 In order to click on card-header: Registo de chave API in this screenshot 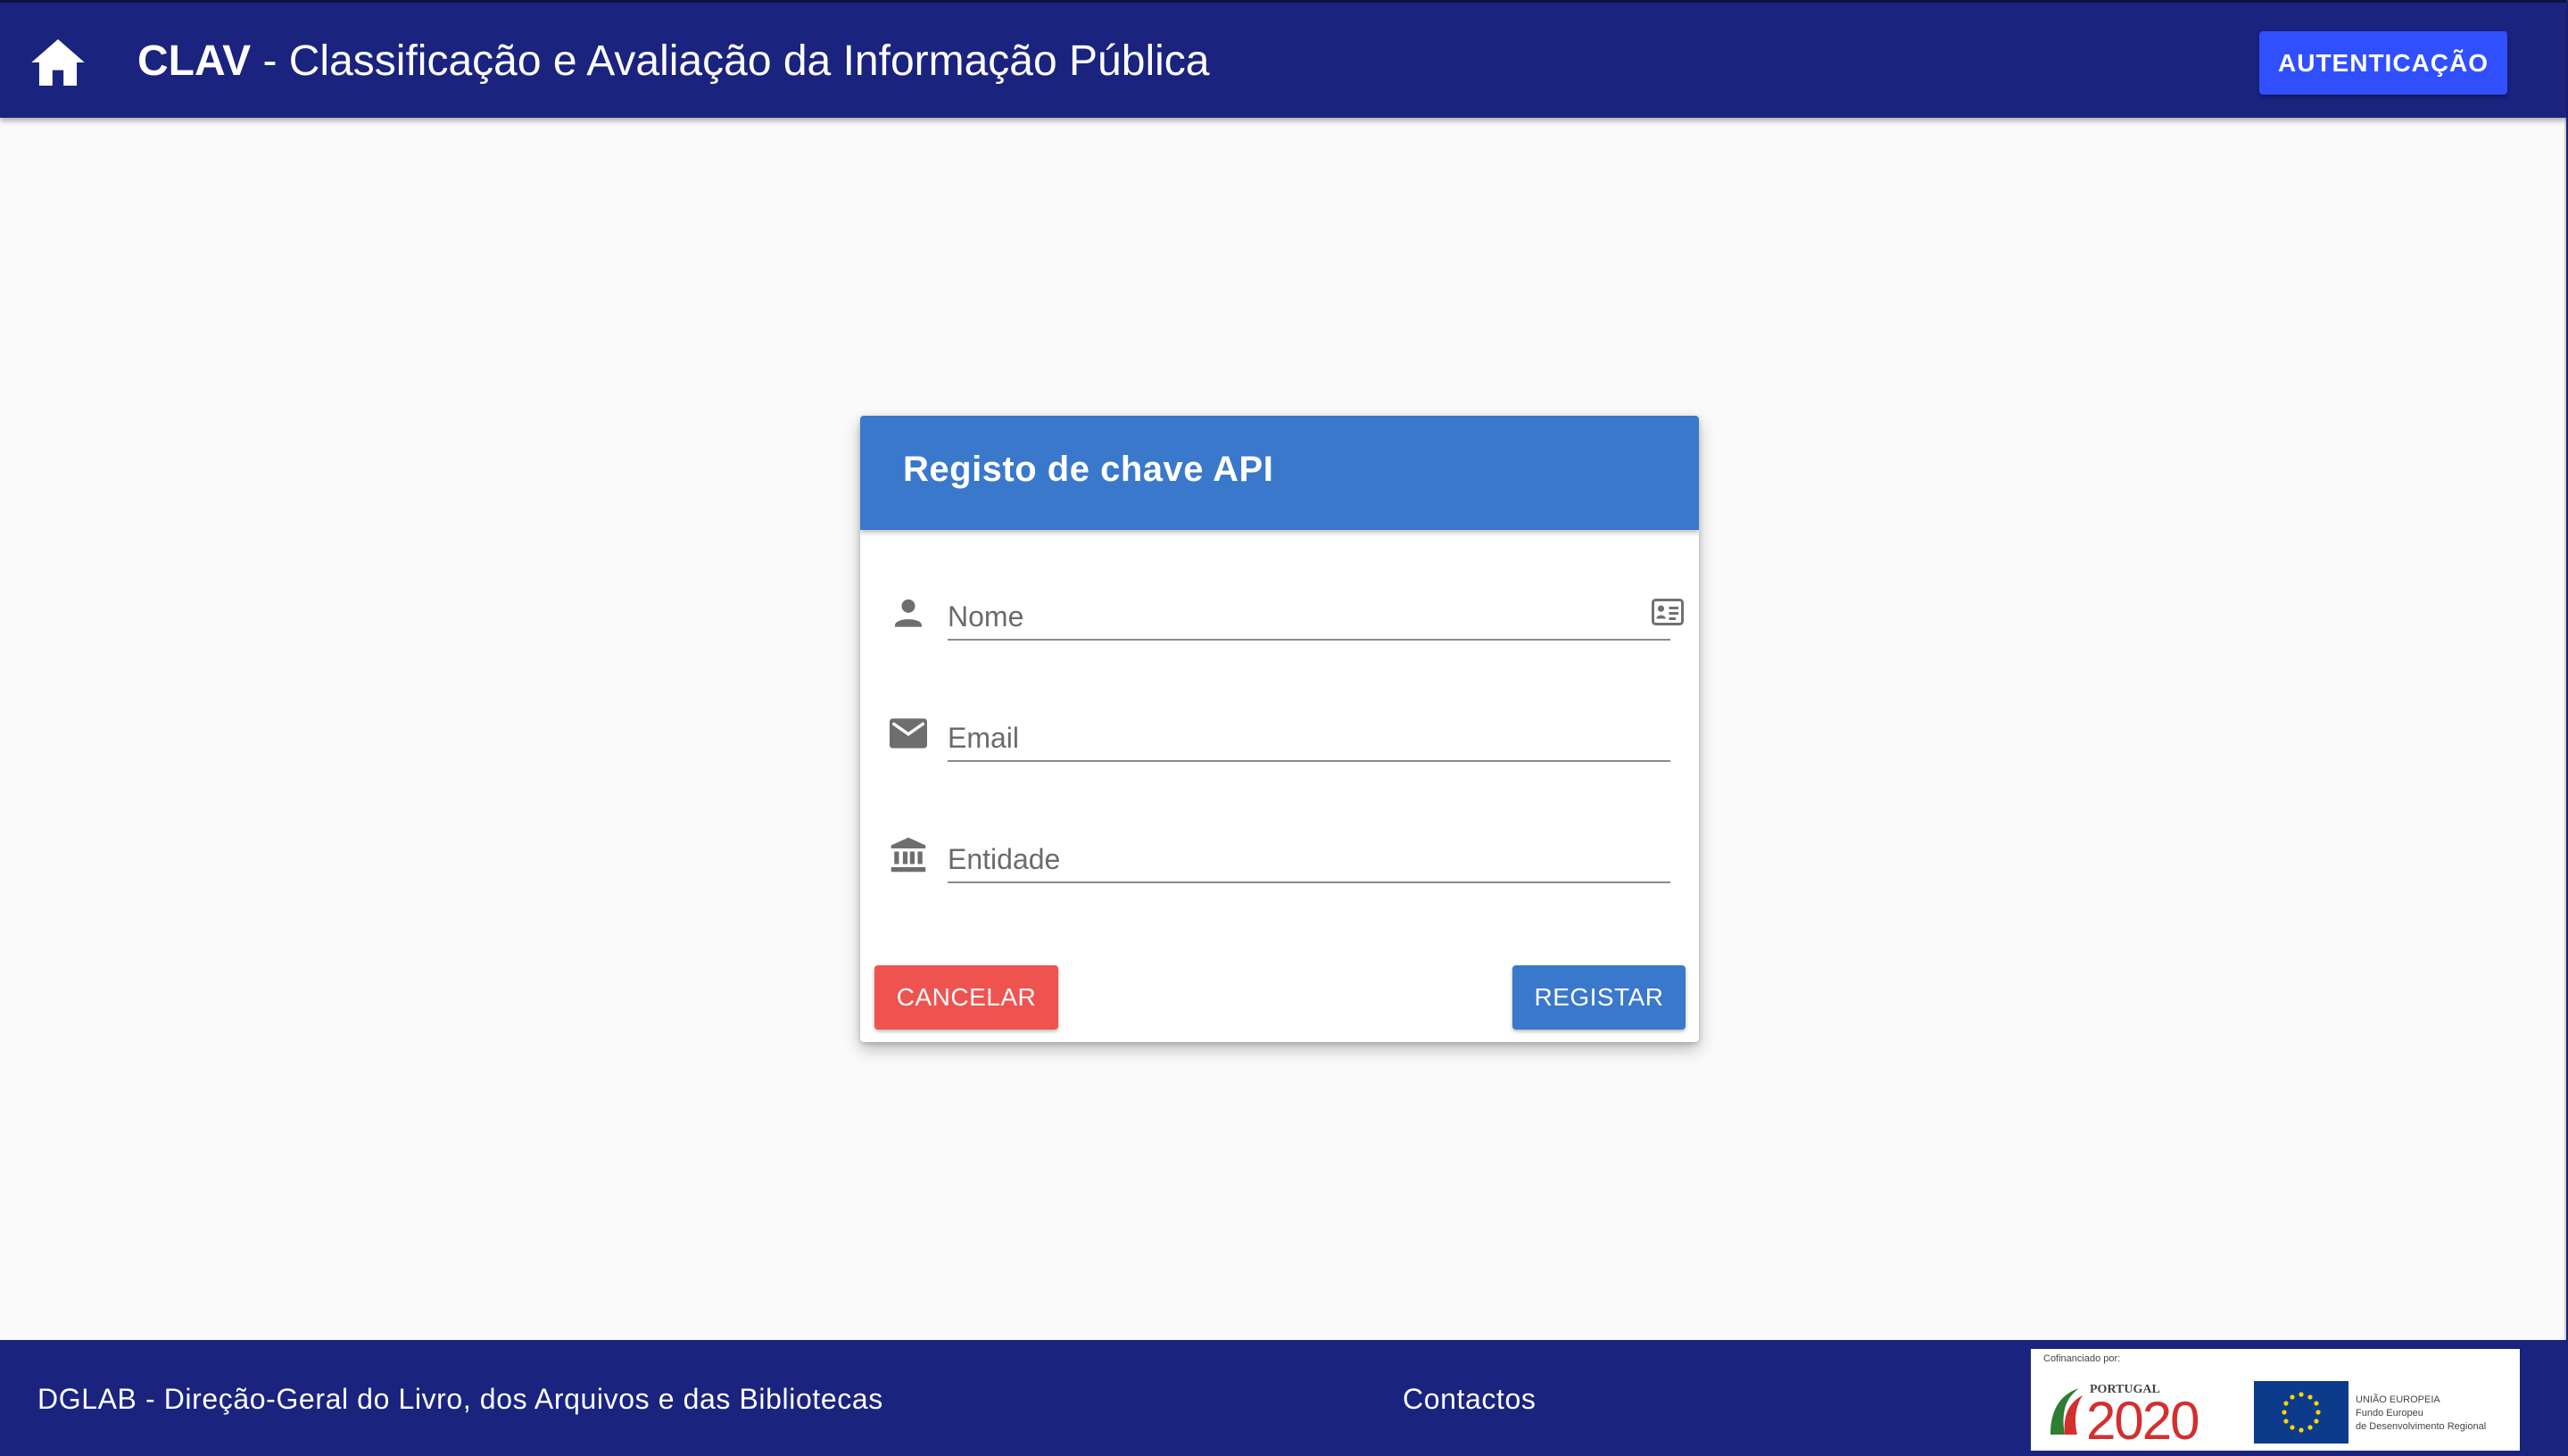, I will do `click(1279, 473)`.